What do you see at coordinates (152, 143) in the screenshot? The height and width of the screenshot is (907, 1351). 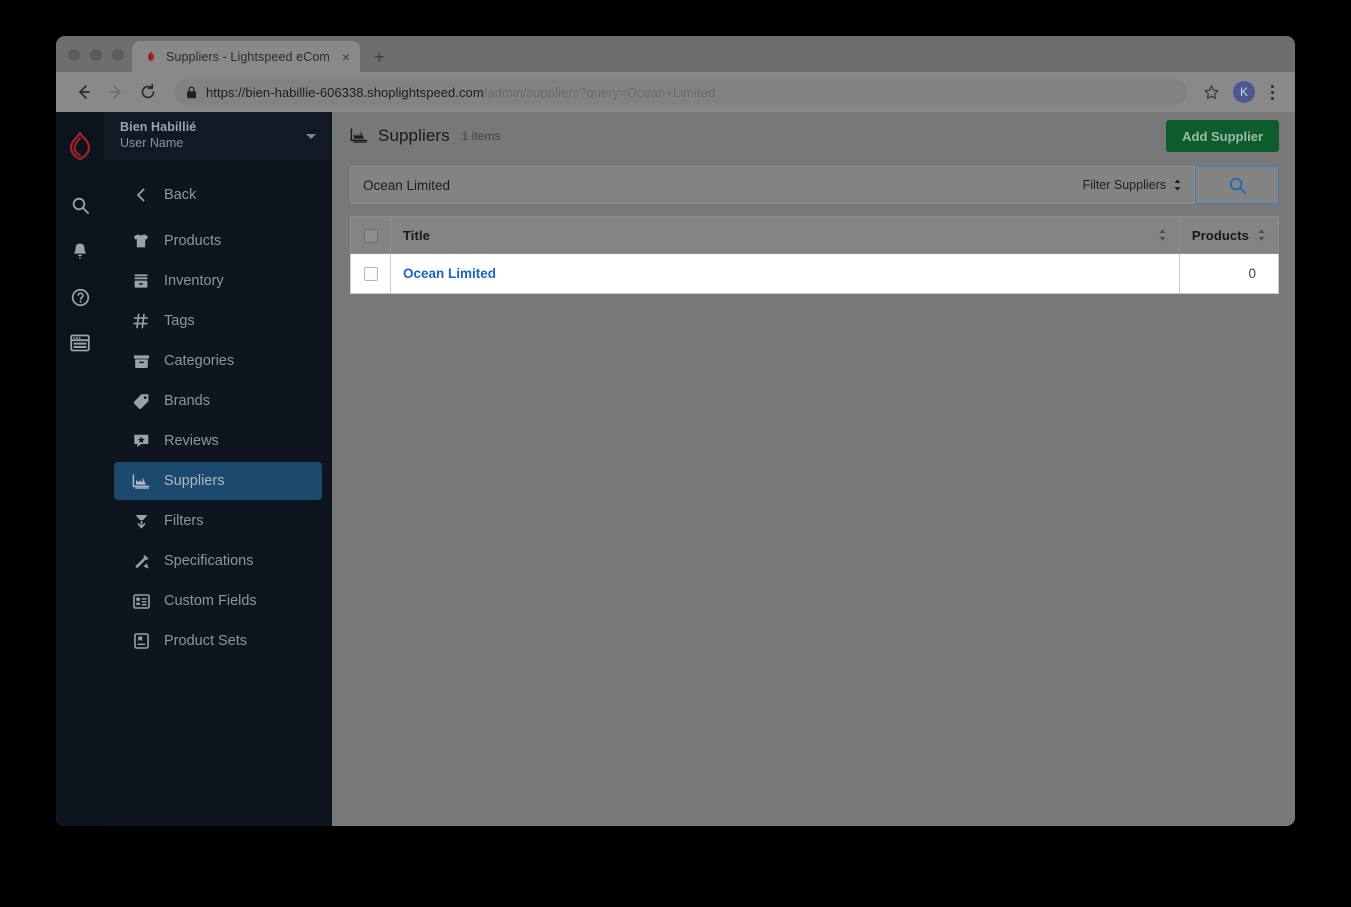 I see `user-name: User Name` at bounding box center [152, 143].